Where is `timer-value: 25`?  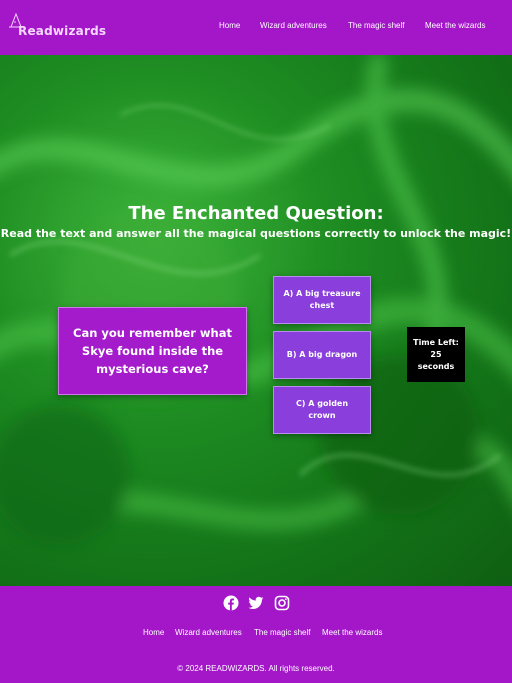 timer-value: 25 is located at coordinates (436, 354).